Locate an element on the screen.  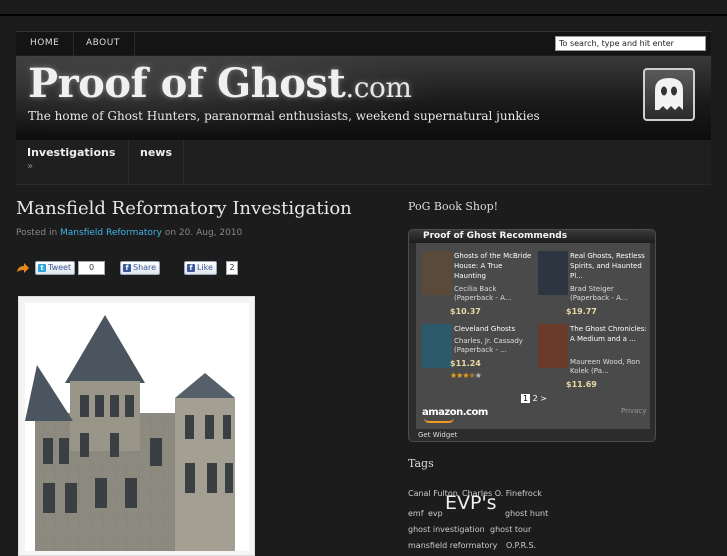
tag-link: evp is located at coordinates (435, 513).